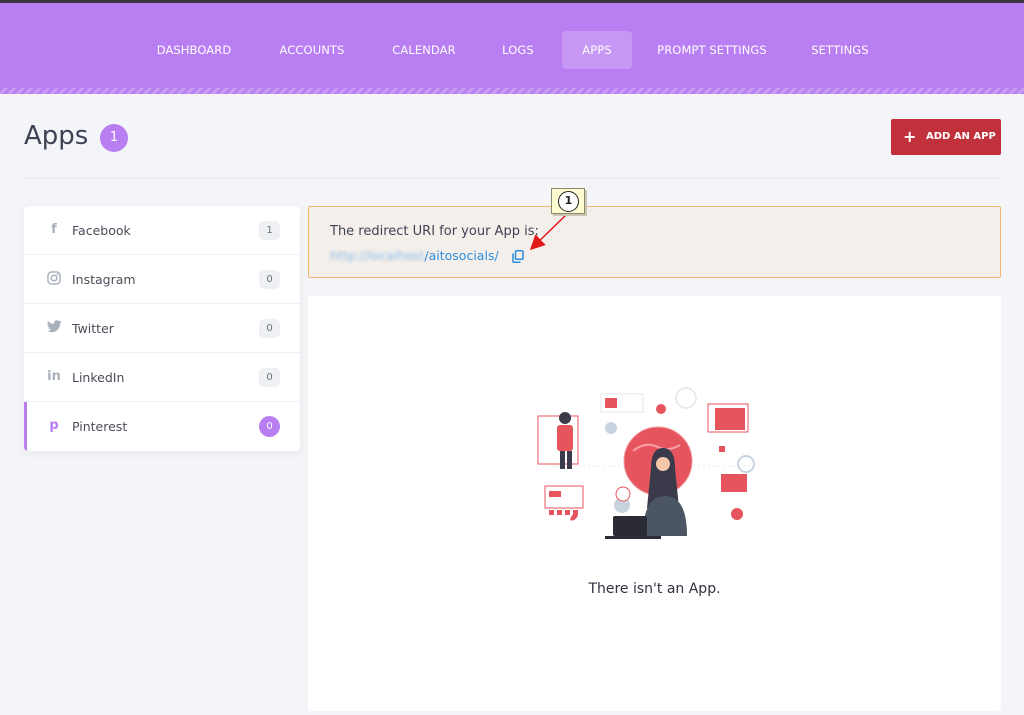 The height and width of the screenshot is (715, 1024). What do you see at coordinates (650, 463) in the screenshot?
I see `empty-state-illustration` at bounding box center [650, 463].